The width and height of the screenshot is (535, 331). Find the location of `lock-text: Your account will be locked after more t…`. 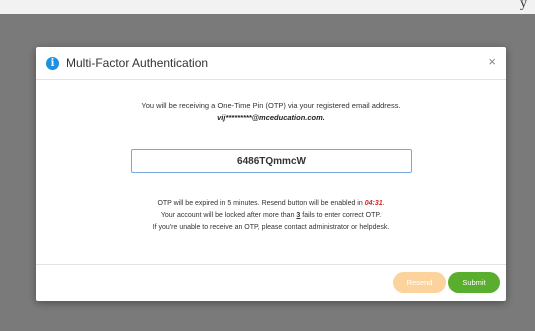

lock-text: Your account will be locked after more t… is located at coordinates (228, 215).